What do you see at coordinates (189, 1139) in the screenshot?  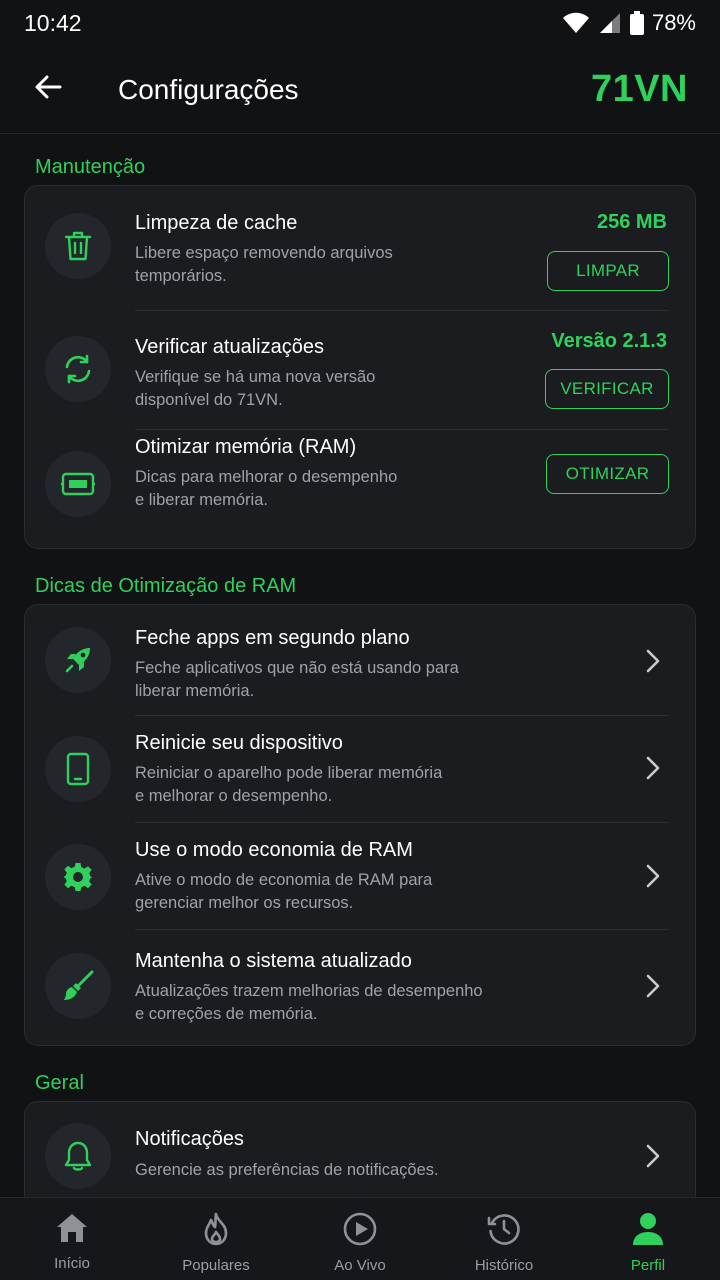 I see `notifications-title: Notificações` at bounding box center [189, 1139].